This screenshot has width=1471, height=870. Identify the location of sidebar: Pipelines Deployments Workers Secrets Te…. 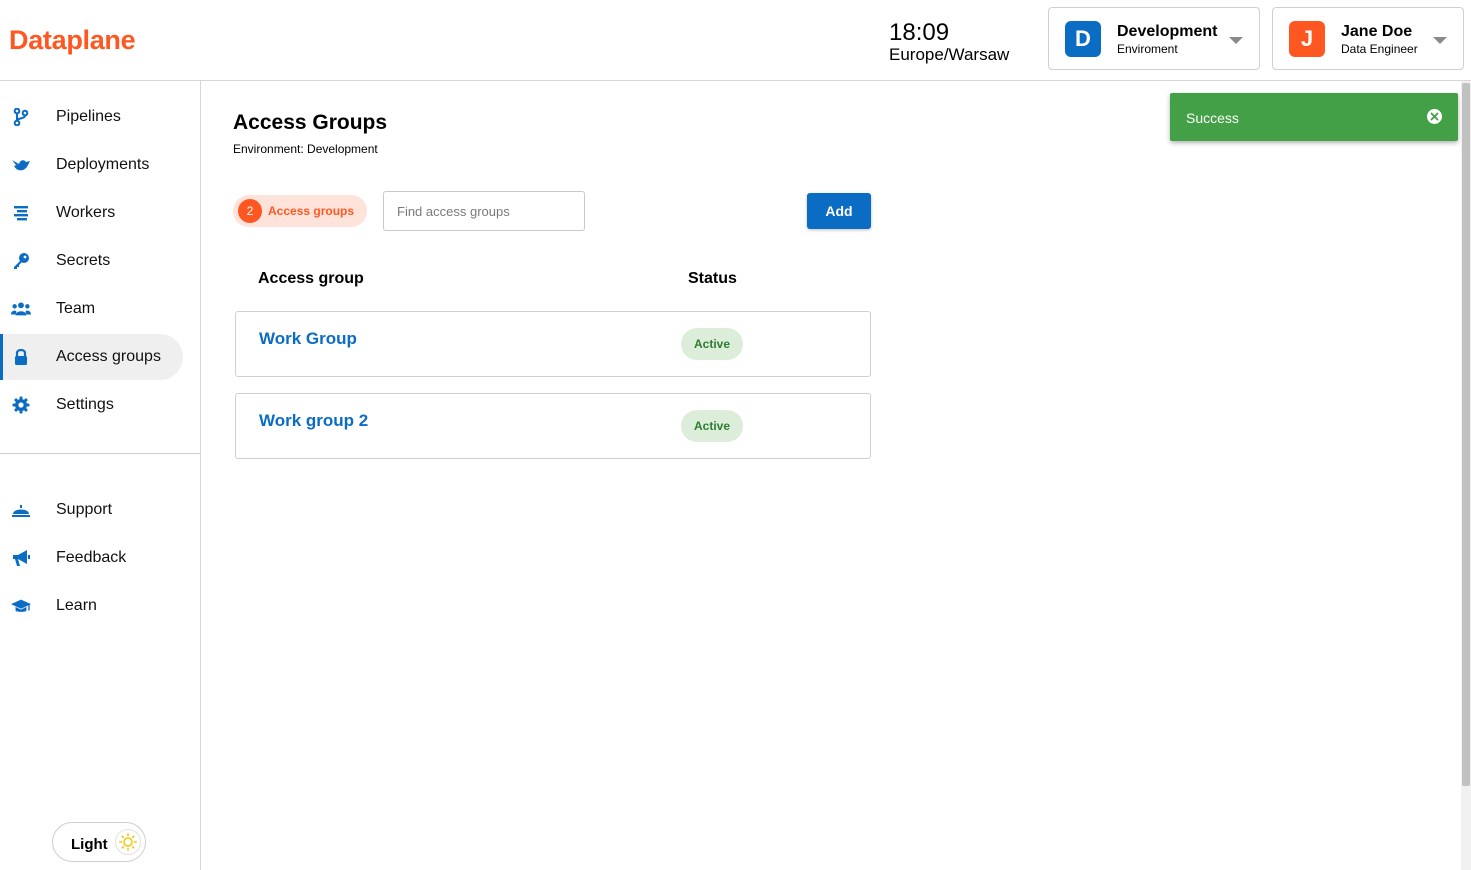
(100, 475).